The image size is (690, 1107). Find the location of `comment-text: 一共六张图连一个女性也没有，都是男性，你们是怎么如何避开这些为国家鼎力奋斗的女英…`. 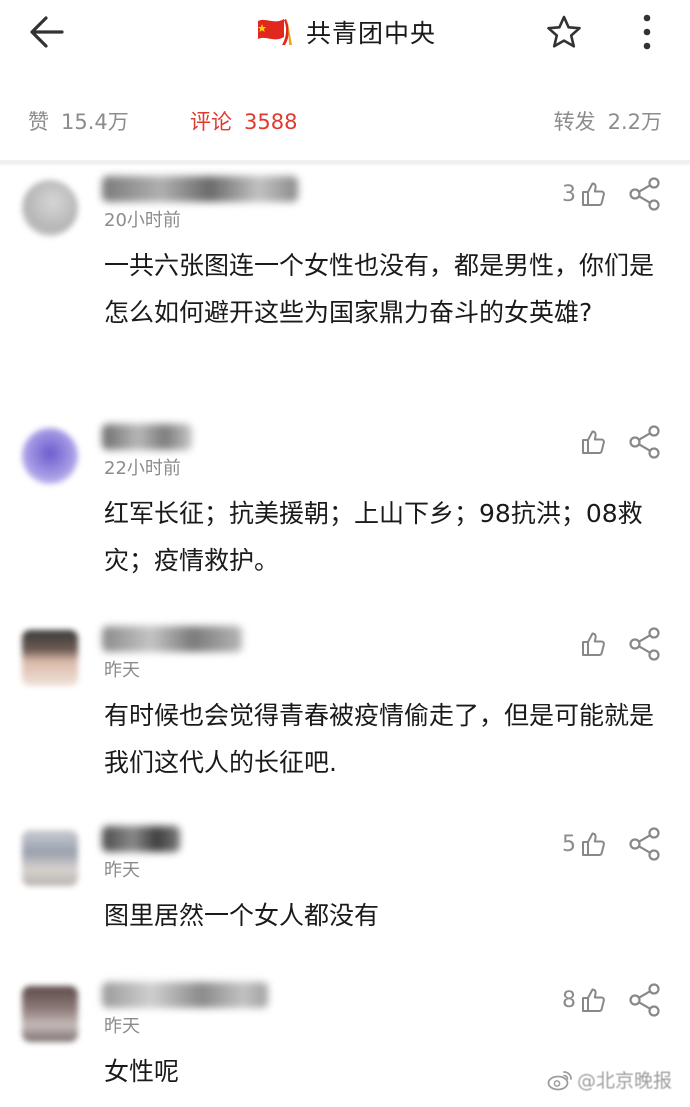

comment-text: 一共六张图连一个女性也没有，都是男性，你们是怎么如何避开这些为国家鼎力奋斗的女英… is located at coordinates (379, 289).